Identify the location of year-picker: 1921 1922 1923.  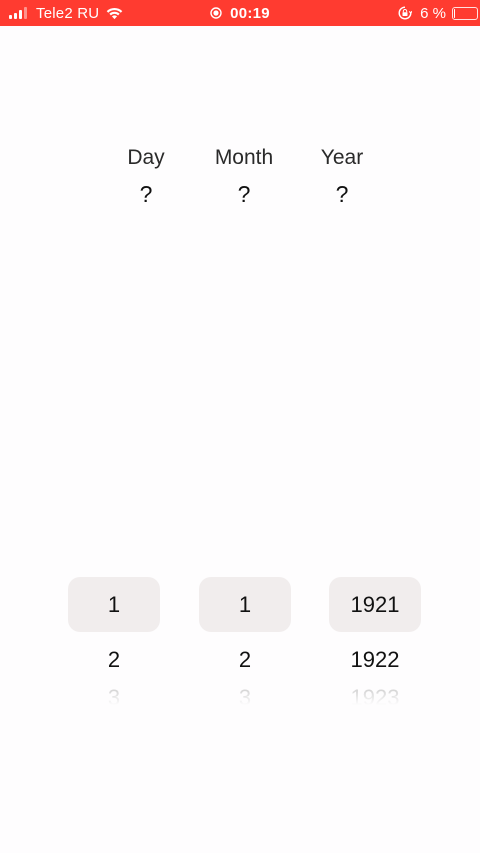
(375, 641).